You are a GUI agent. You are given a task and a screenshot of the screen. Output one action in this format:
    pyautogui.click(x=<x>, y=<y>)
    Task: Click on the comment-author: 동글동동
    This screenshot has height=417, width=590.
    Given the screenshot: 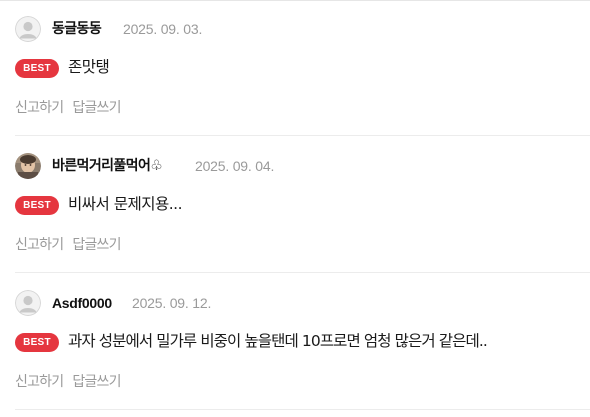 What is the action you would take?
    pyautogui.click(x=77, y=29)
    